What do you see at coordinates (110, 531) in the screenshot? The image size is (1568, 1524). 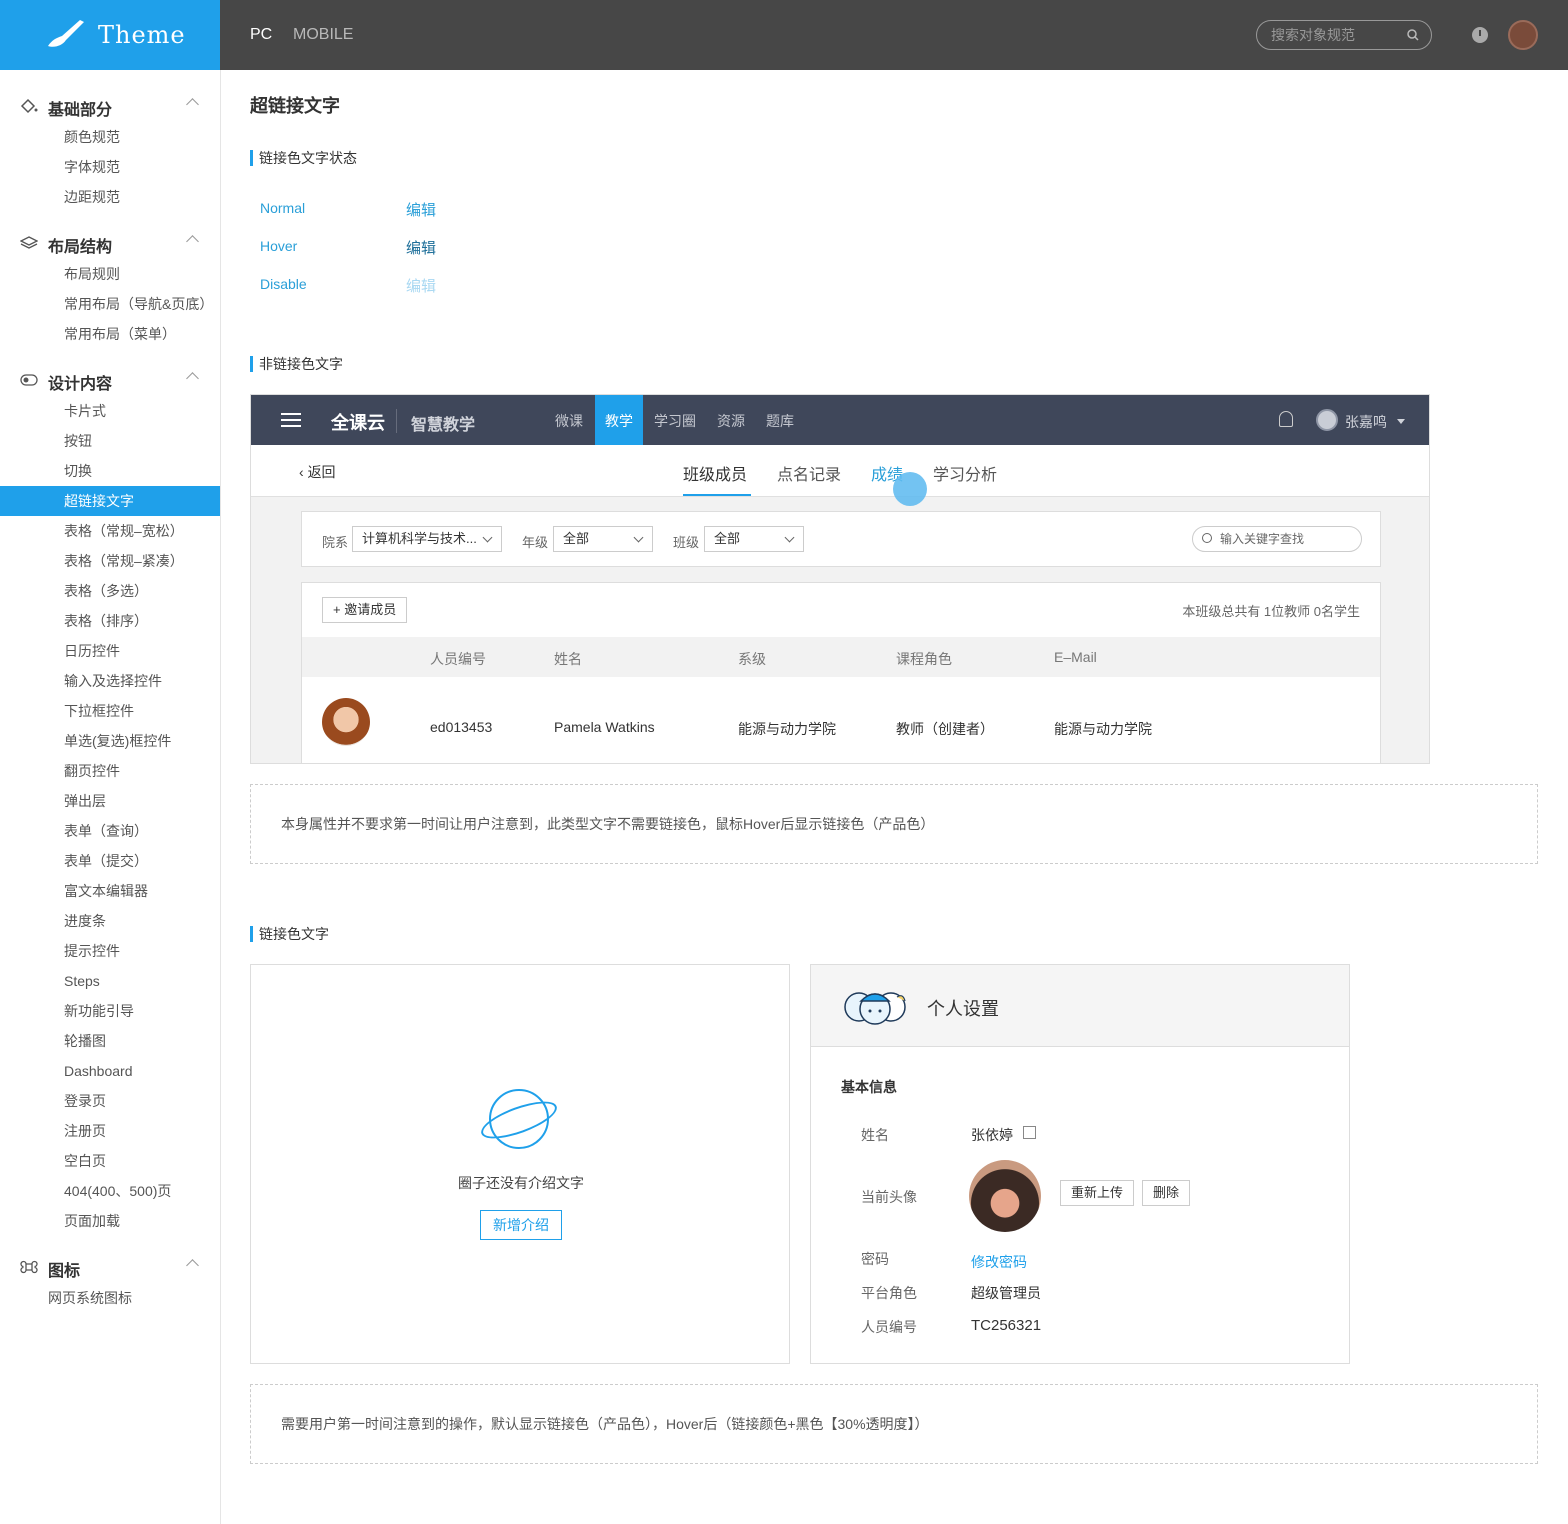 I see `sidebar-item: 表格（常规–宽松）` at bounding box center [110, 531].